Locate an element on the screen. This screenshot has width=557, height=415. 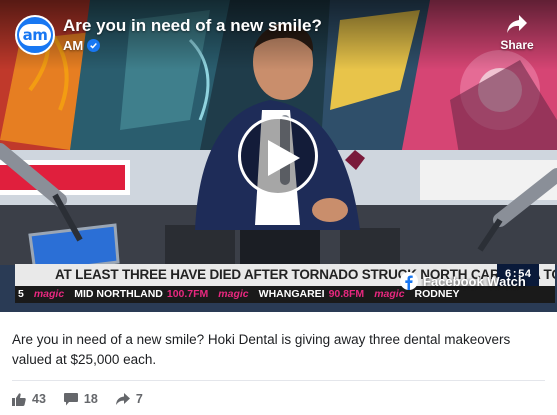
ticker-freq-2: 90.8FM is located at coordinates (346, 294).